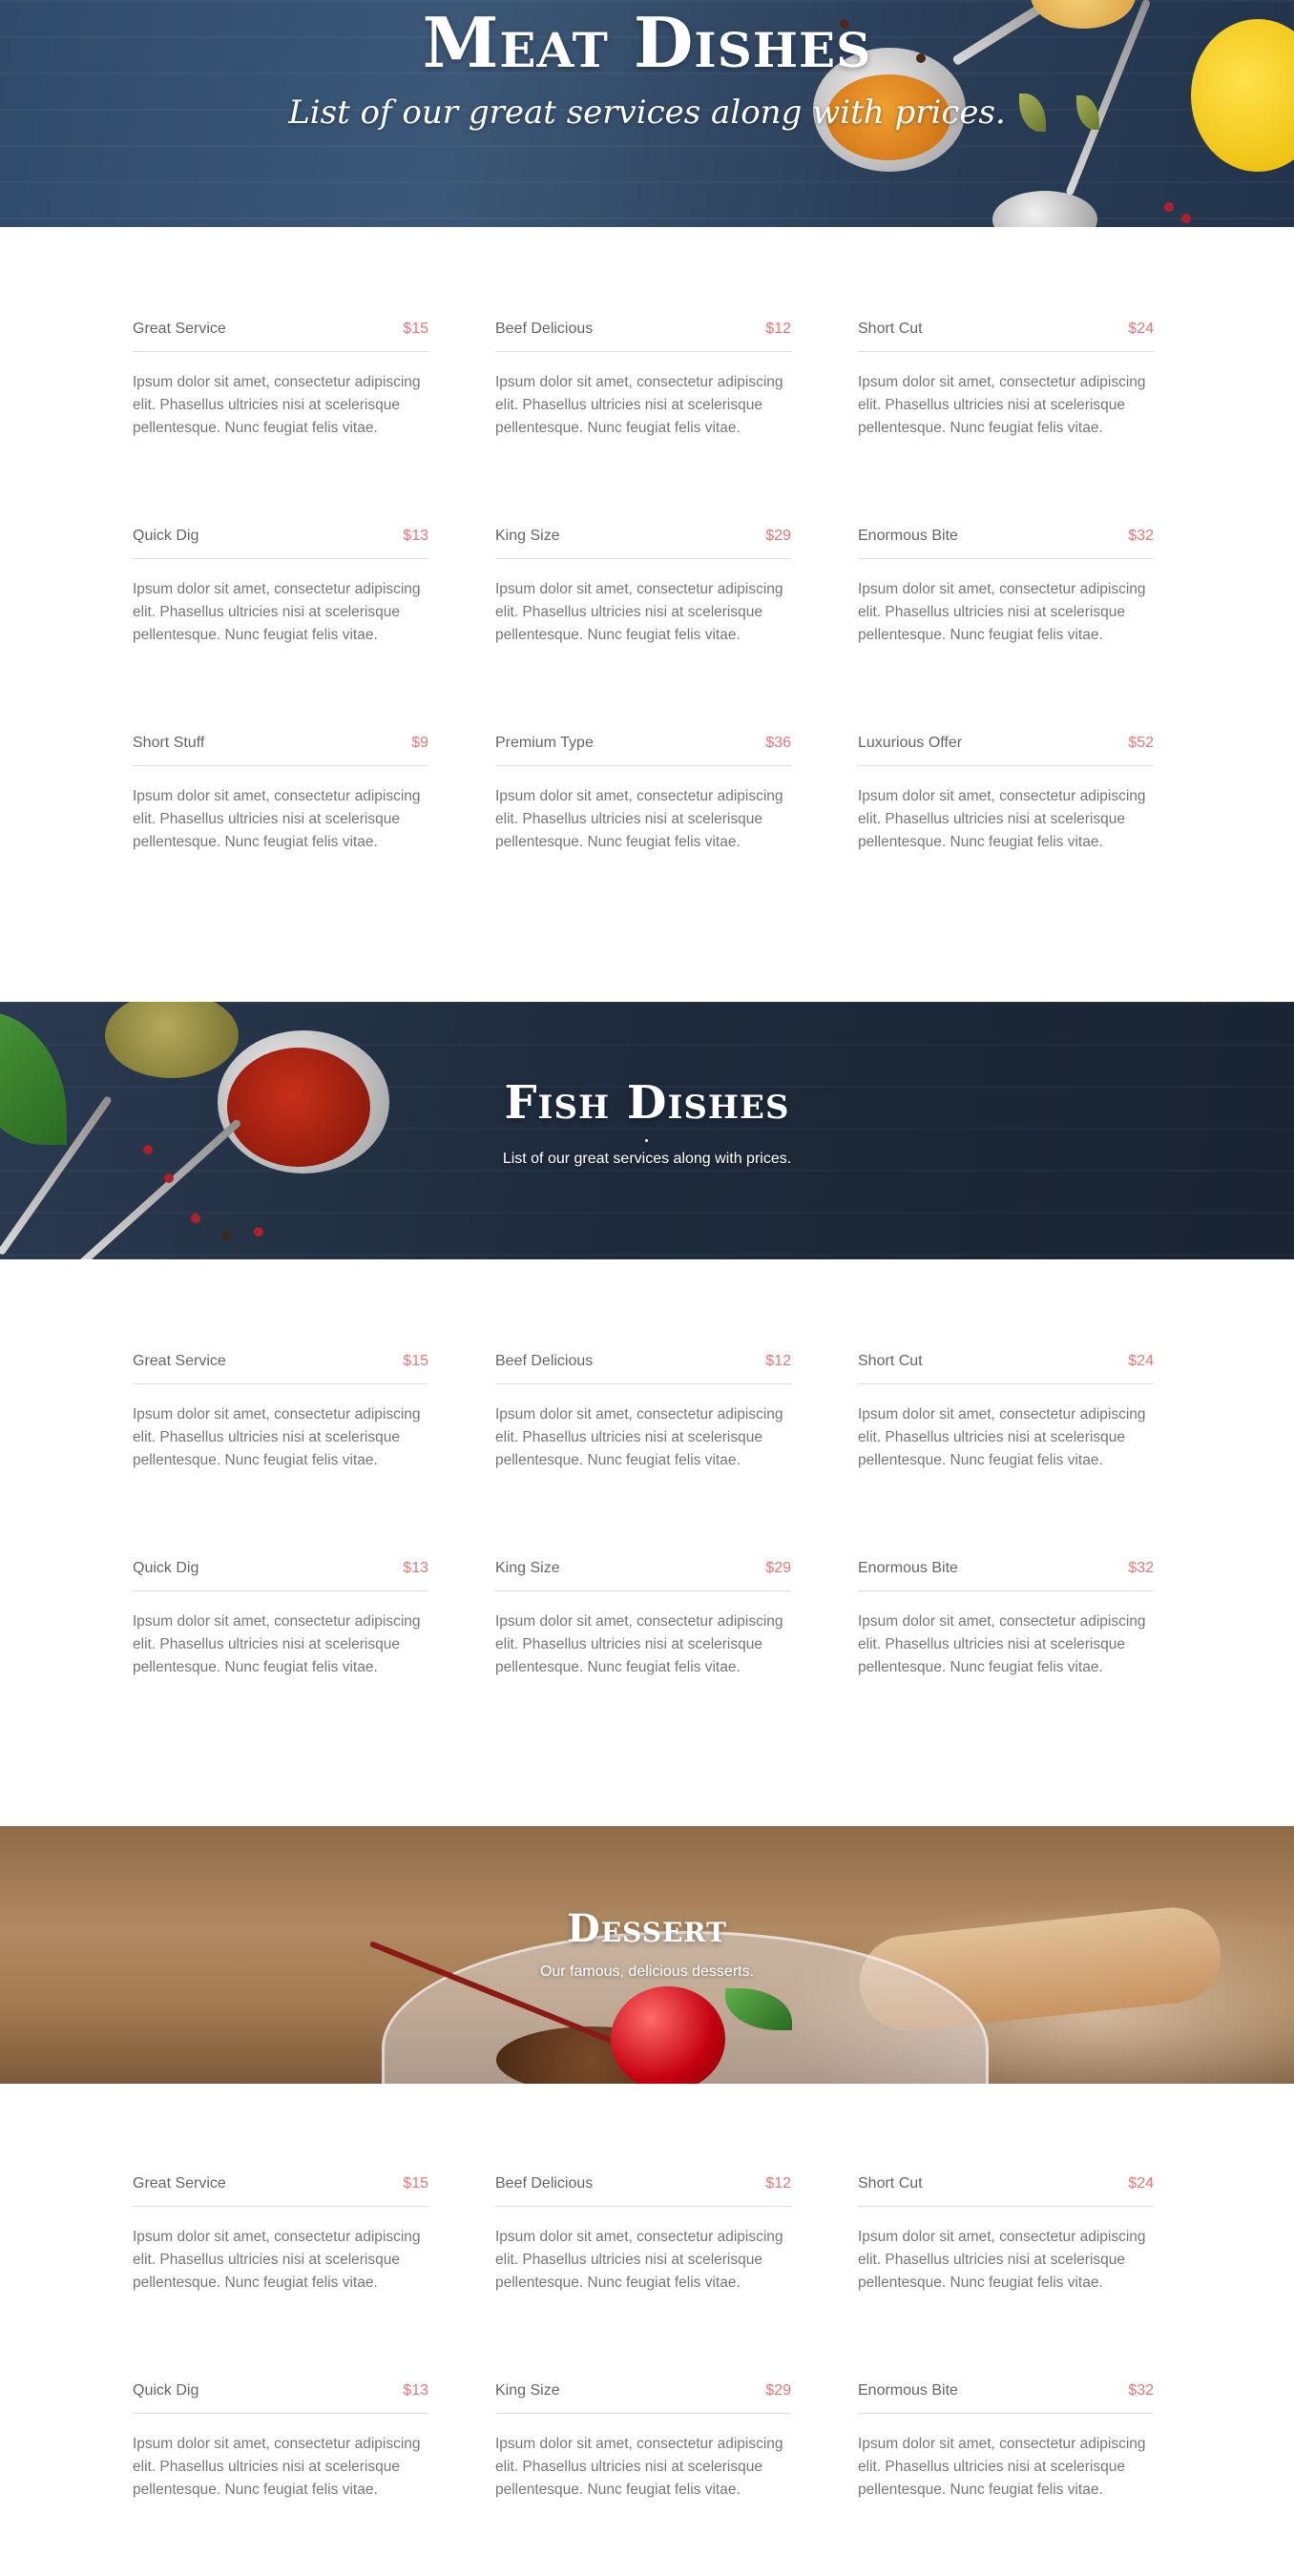 Image resolution: width=1294 pixels, height=2576 pixels. I want to click on dessert-subtitle: Our famous, delicious desserts., so click(647, 1971).